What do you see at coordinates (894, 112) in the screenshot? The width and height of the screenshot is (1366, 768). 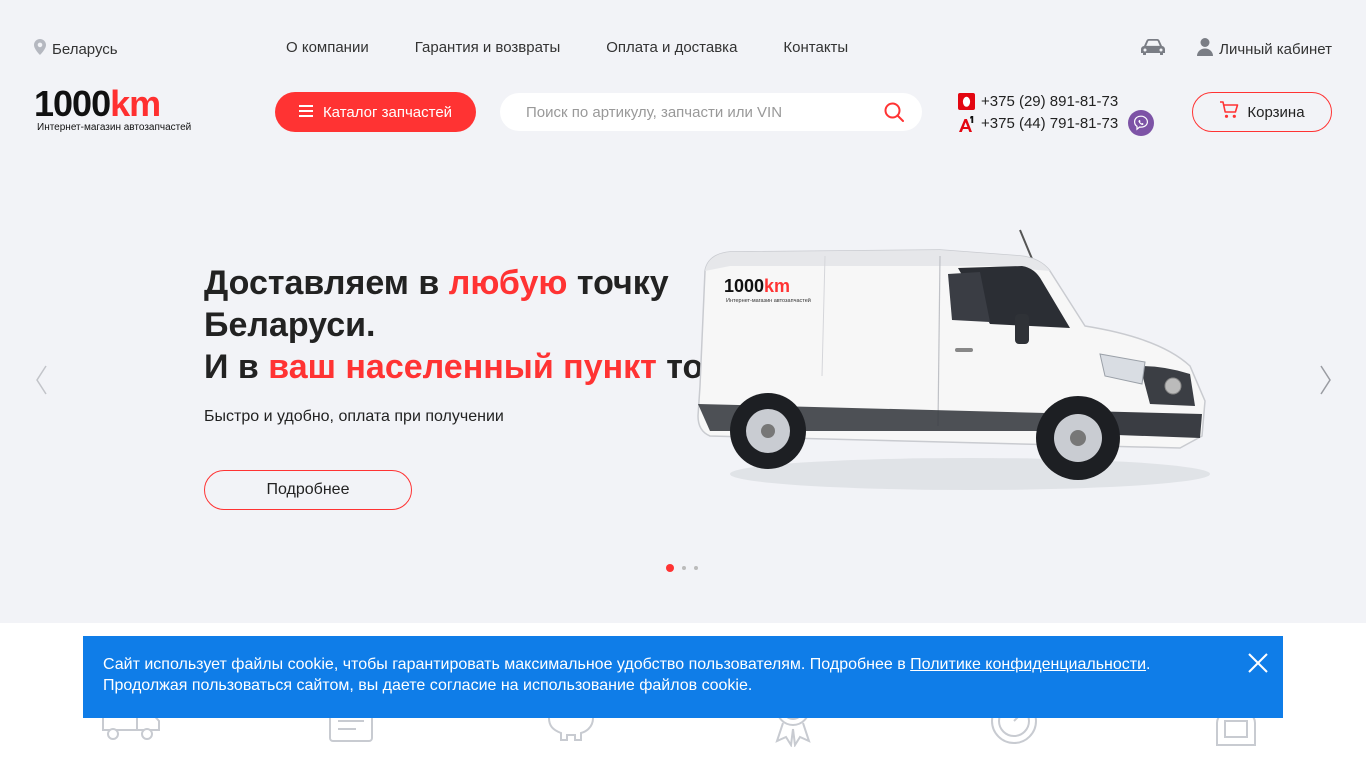 I see `search-icon` at bounding box center [894, 112].